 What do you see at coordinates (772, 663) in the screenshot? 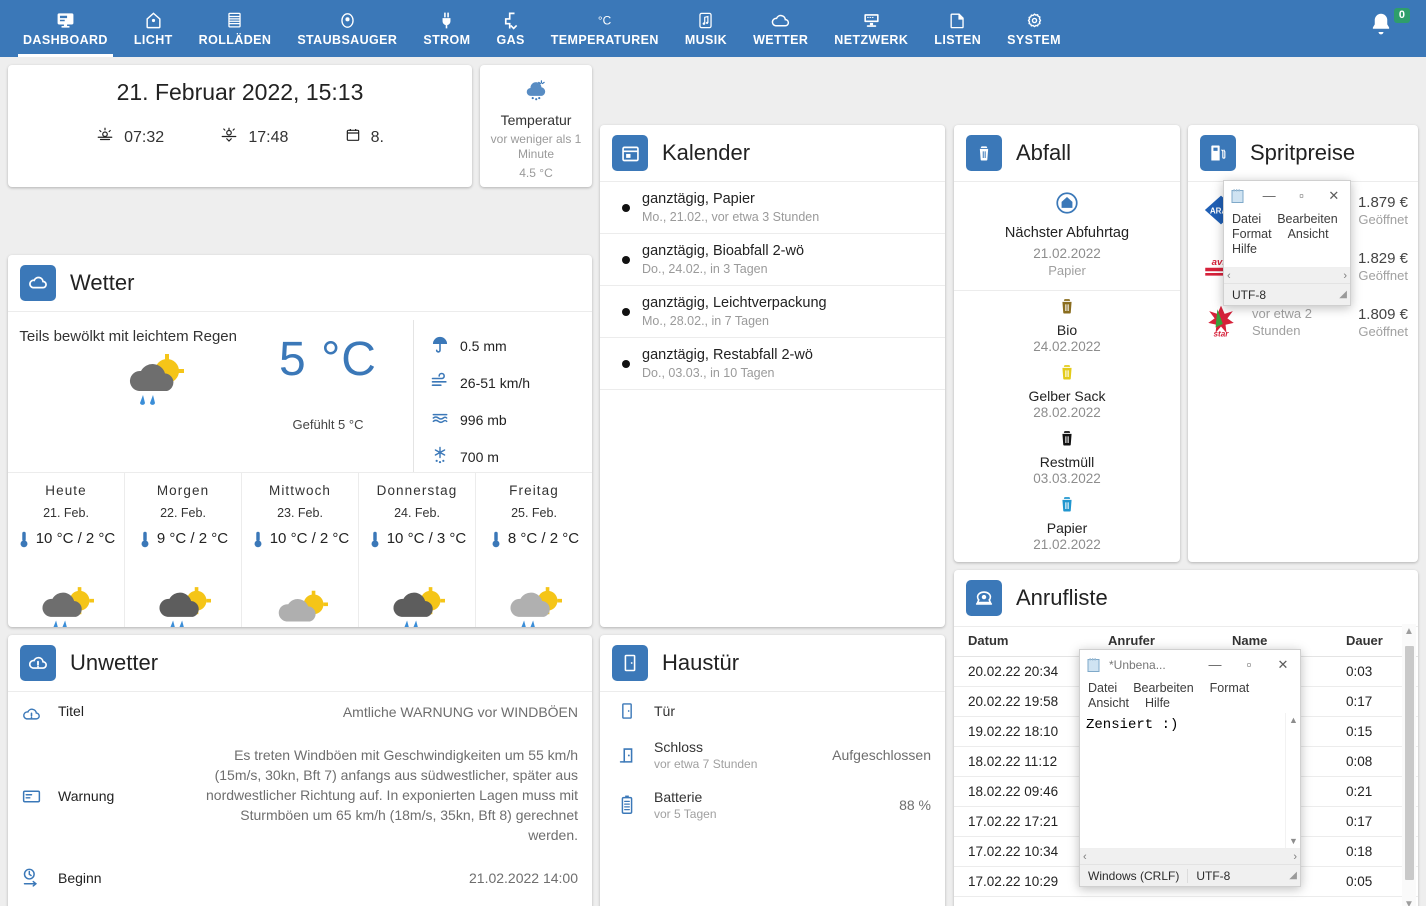
I see `haustuer-header: Haustür` at bounding box center [772, 663].